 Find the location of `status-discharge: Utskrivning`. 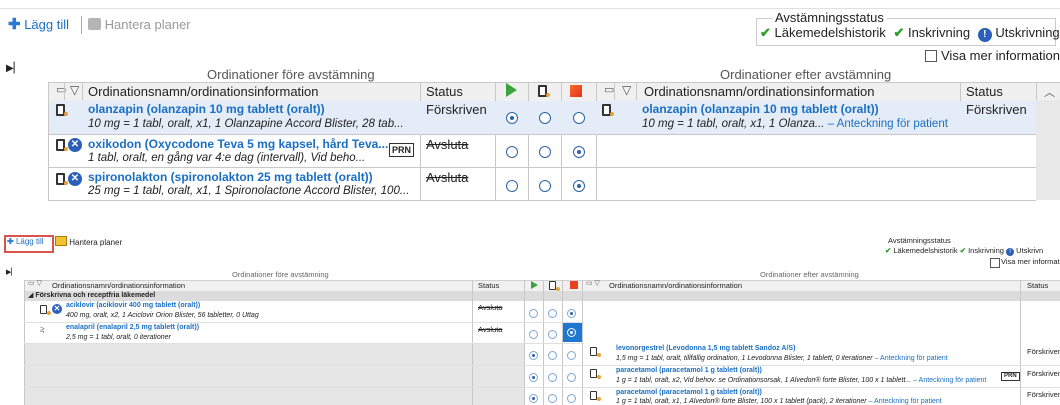

status-discharge: Utskrivning is located at coordinates (1027, 32).